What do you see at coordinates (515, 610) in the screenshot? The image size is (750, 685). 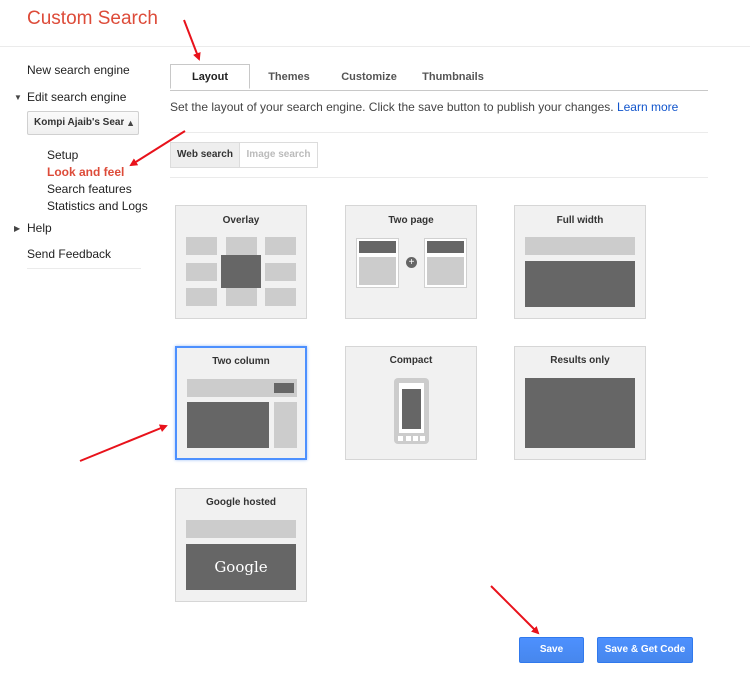 I see `annotation-arrow-save` at bounding box center [515, 610].